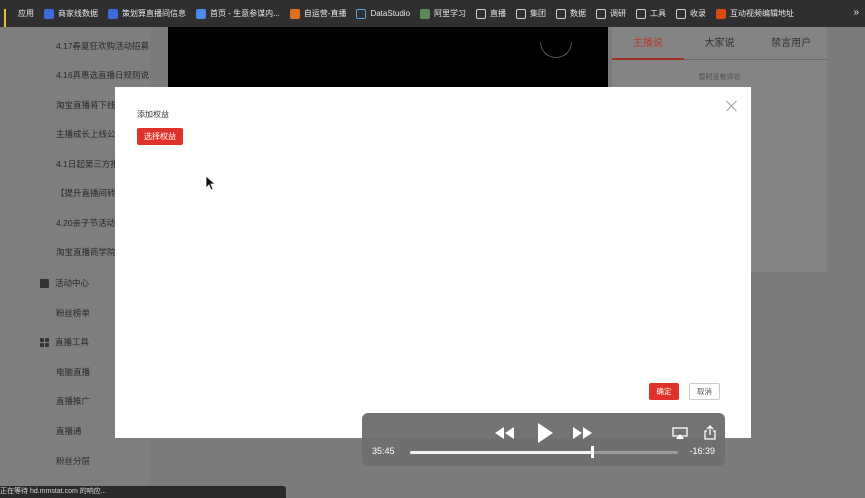 The image size is (865, 498). What do you see at coordinates (648, 59) in the screenshot?
I see `active-tab-indicator` at bounding box center [648, 59].